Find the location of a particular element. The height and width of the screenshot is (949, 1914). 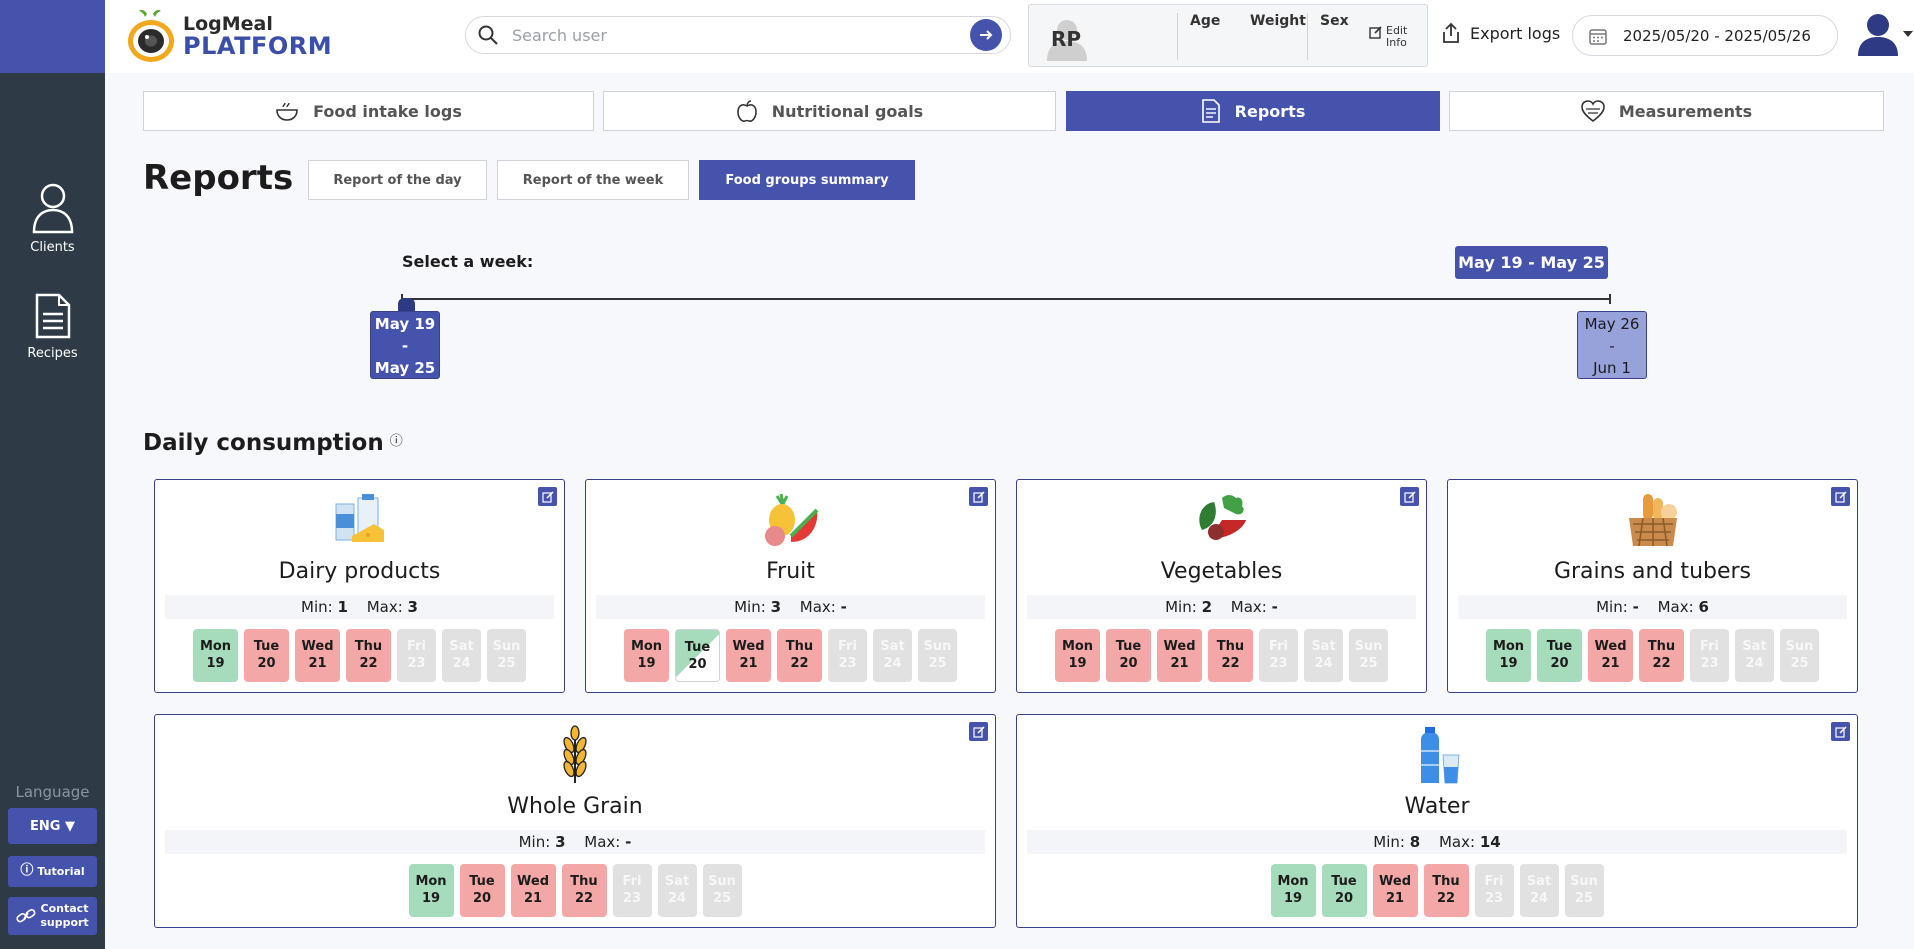

contact-support-button: Contact support is located at coordinates (52, 916).